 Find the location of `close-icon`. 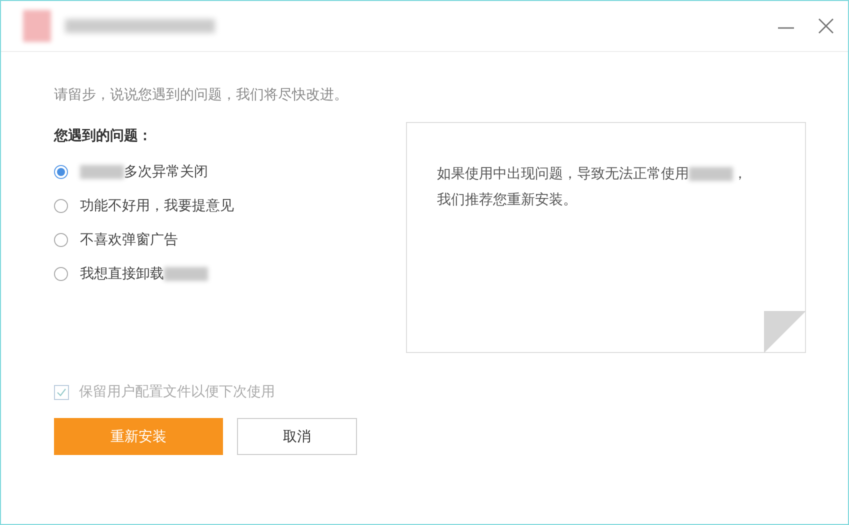

close-icon is located at coordinates (826, 26).